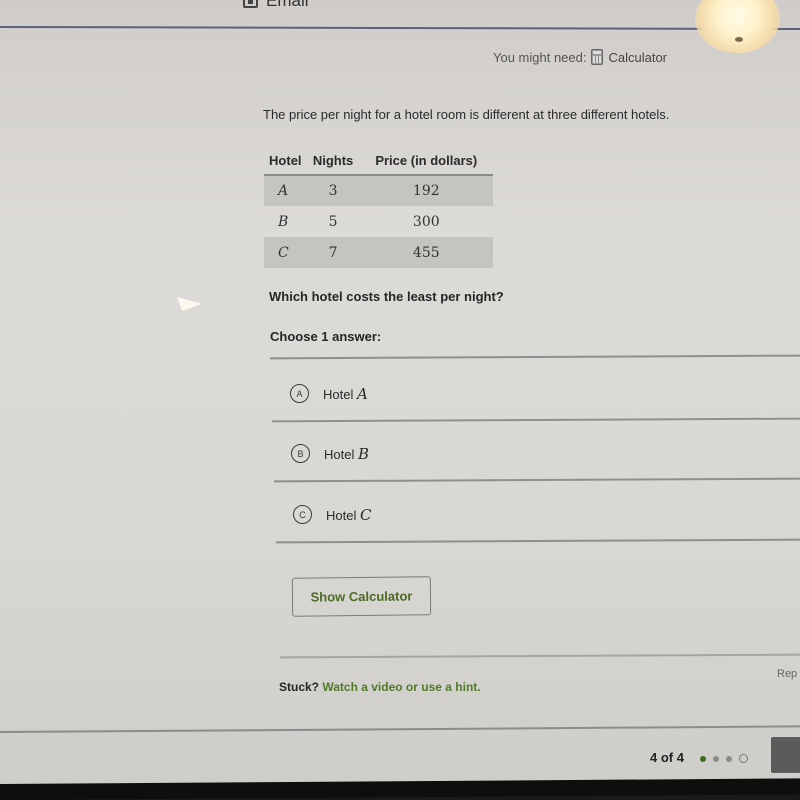  I want to click on email-icon, so click(250, 4).